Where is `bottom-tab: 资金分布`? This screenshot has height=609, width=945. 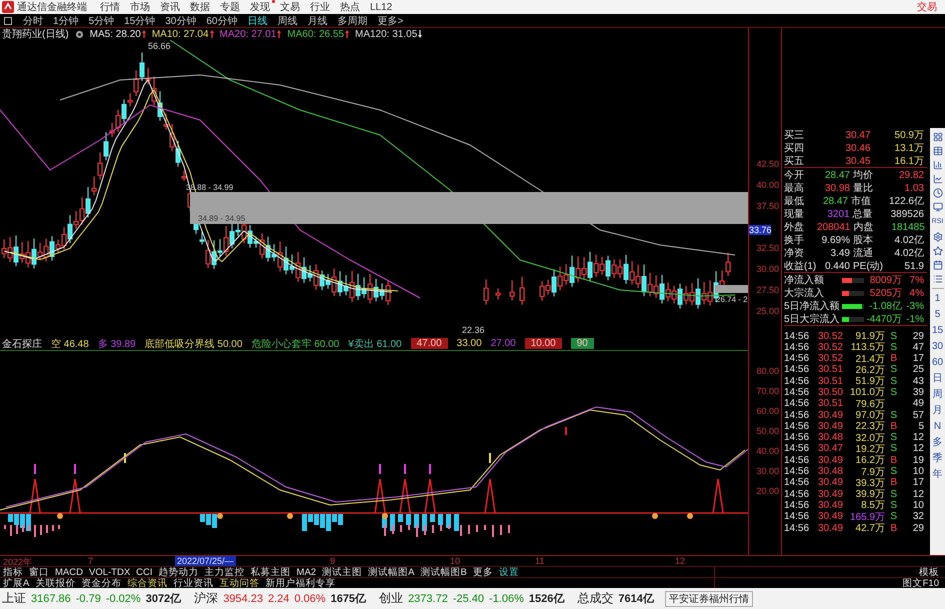
bottom-tab: 资金分布 is located at coordinates (101, 583).